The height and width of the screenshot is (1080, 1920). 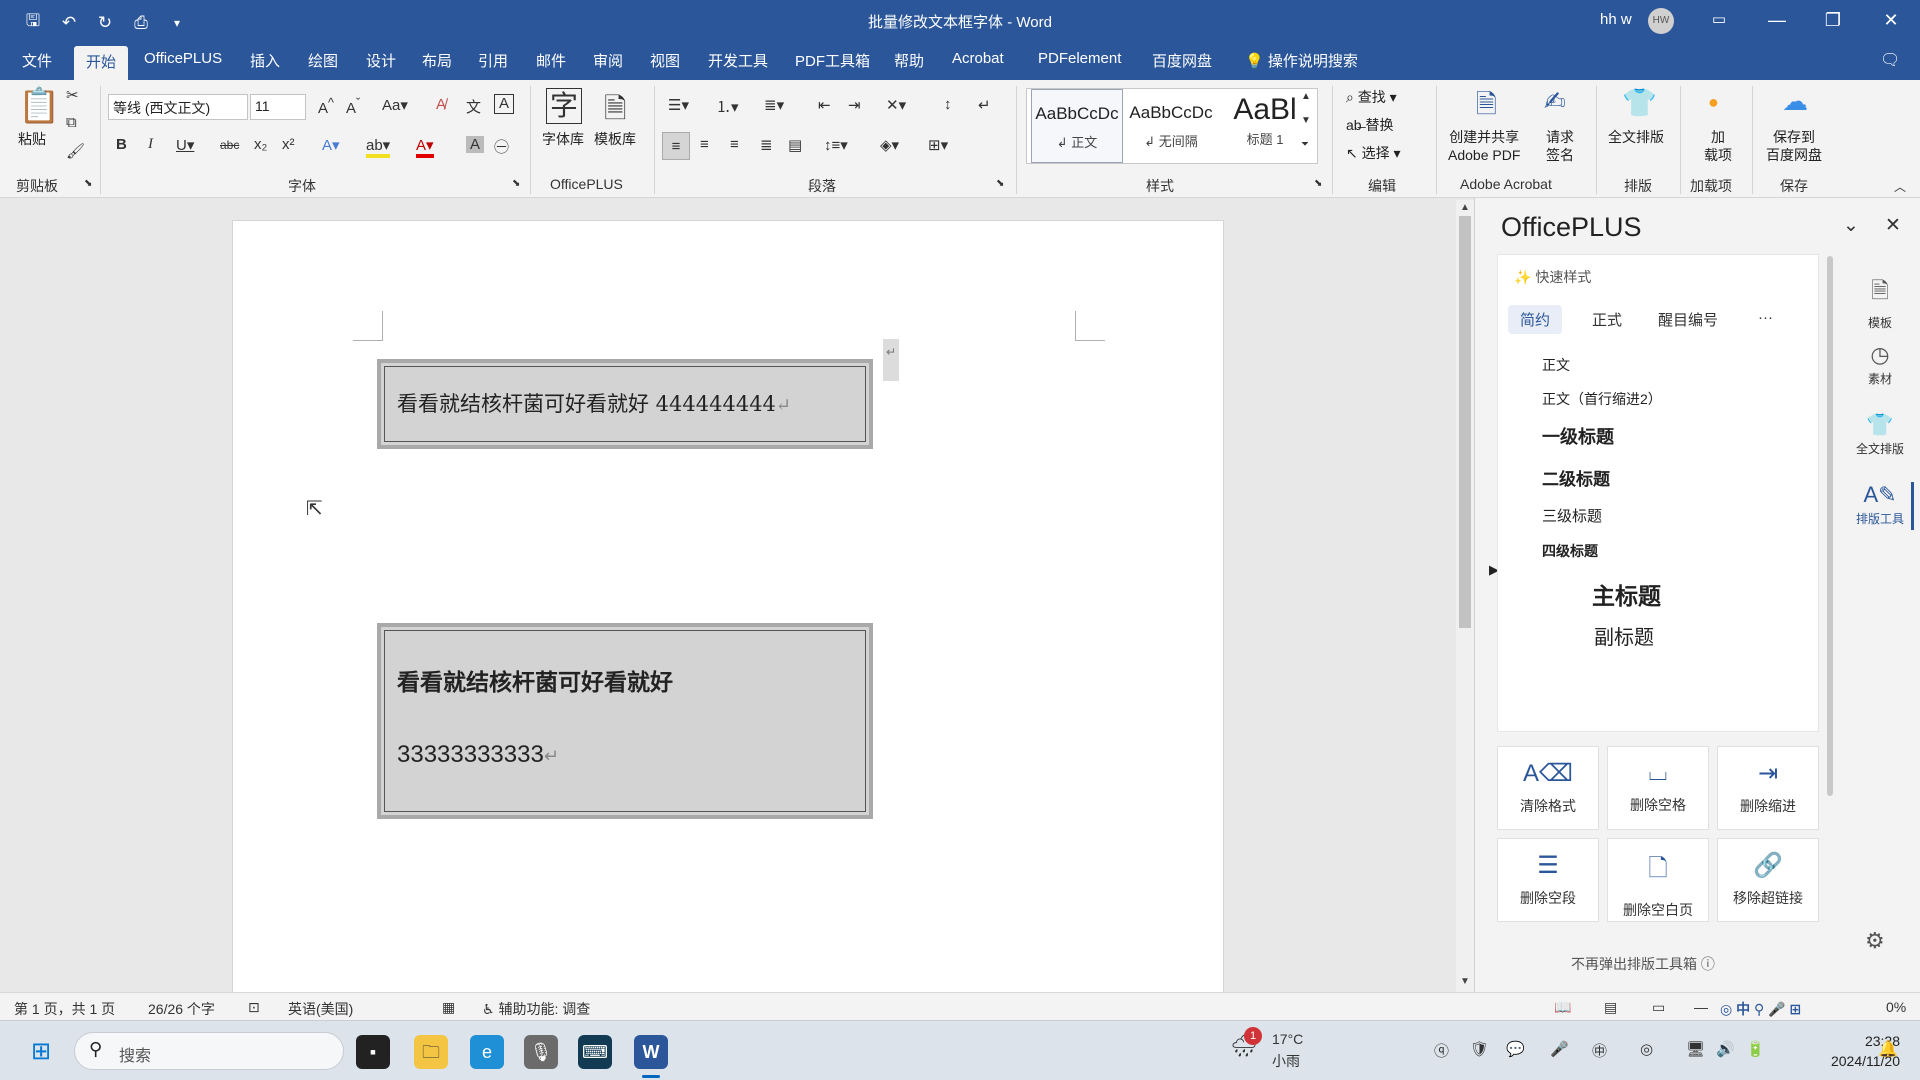 What do you see at coordinates (608, 60) in the screenshot?
I see `tab-review: 审阅` at bounding box center [608, 60].